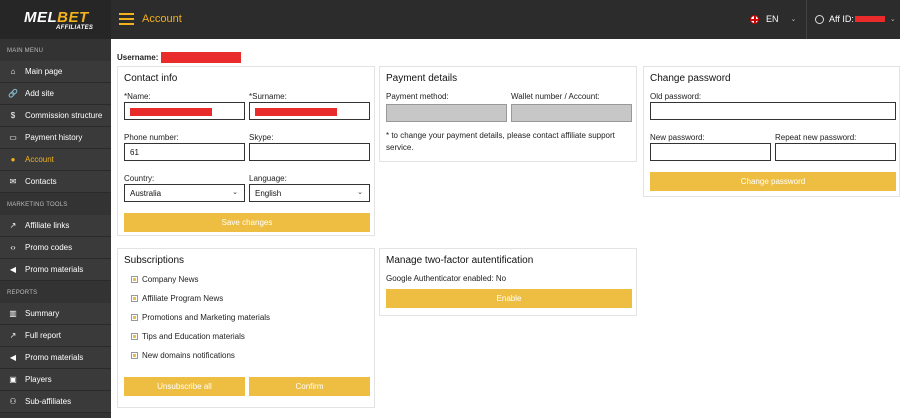 The image size is (900, 418). What do you see at coordinates (49, 247) in the screenshot?
I see `sidebar-item-label: Promo codes` at bounding box center [49, 247].